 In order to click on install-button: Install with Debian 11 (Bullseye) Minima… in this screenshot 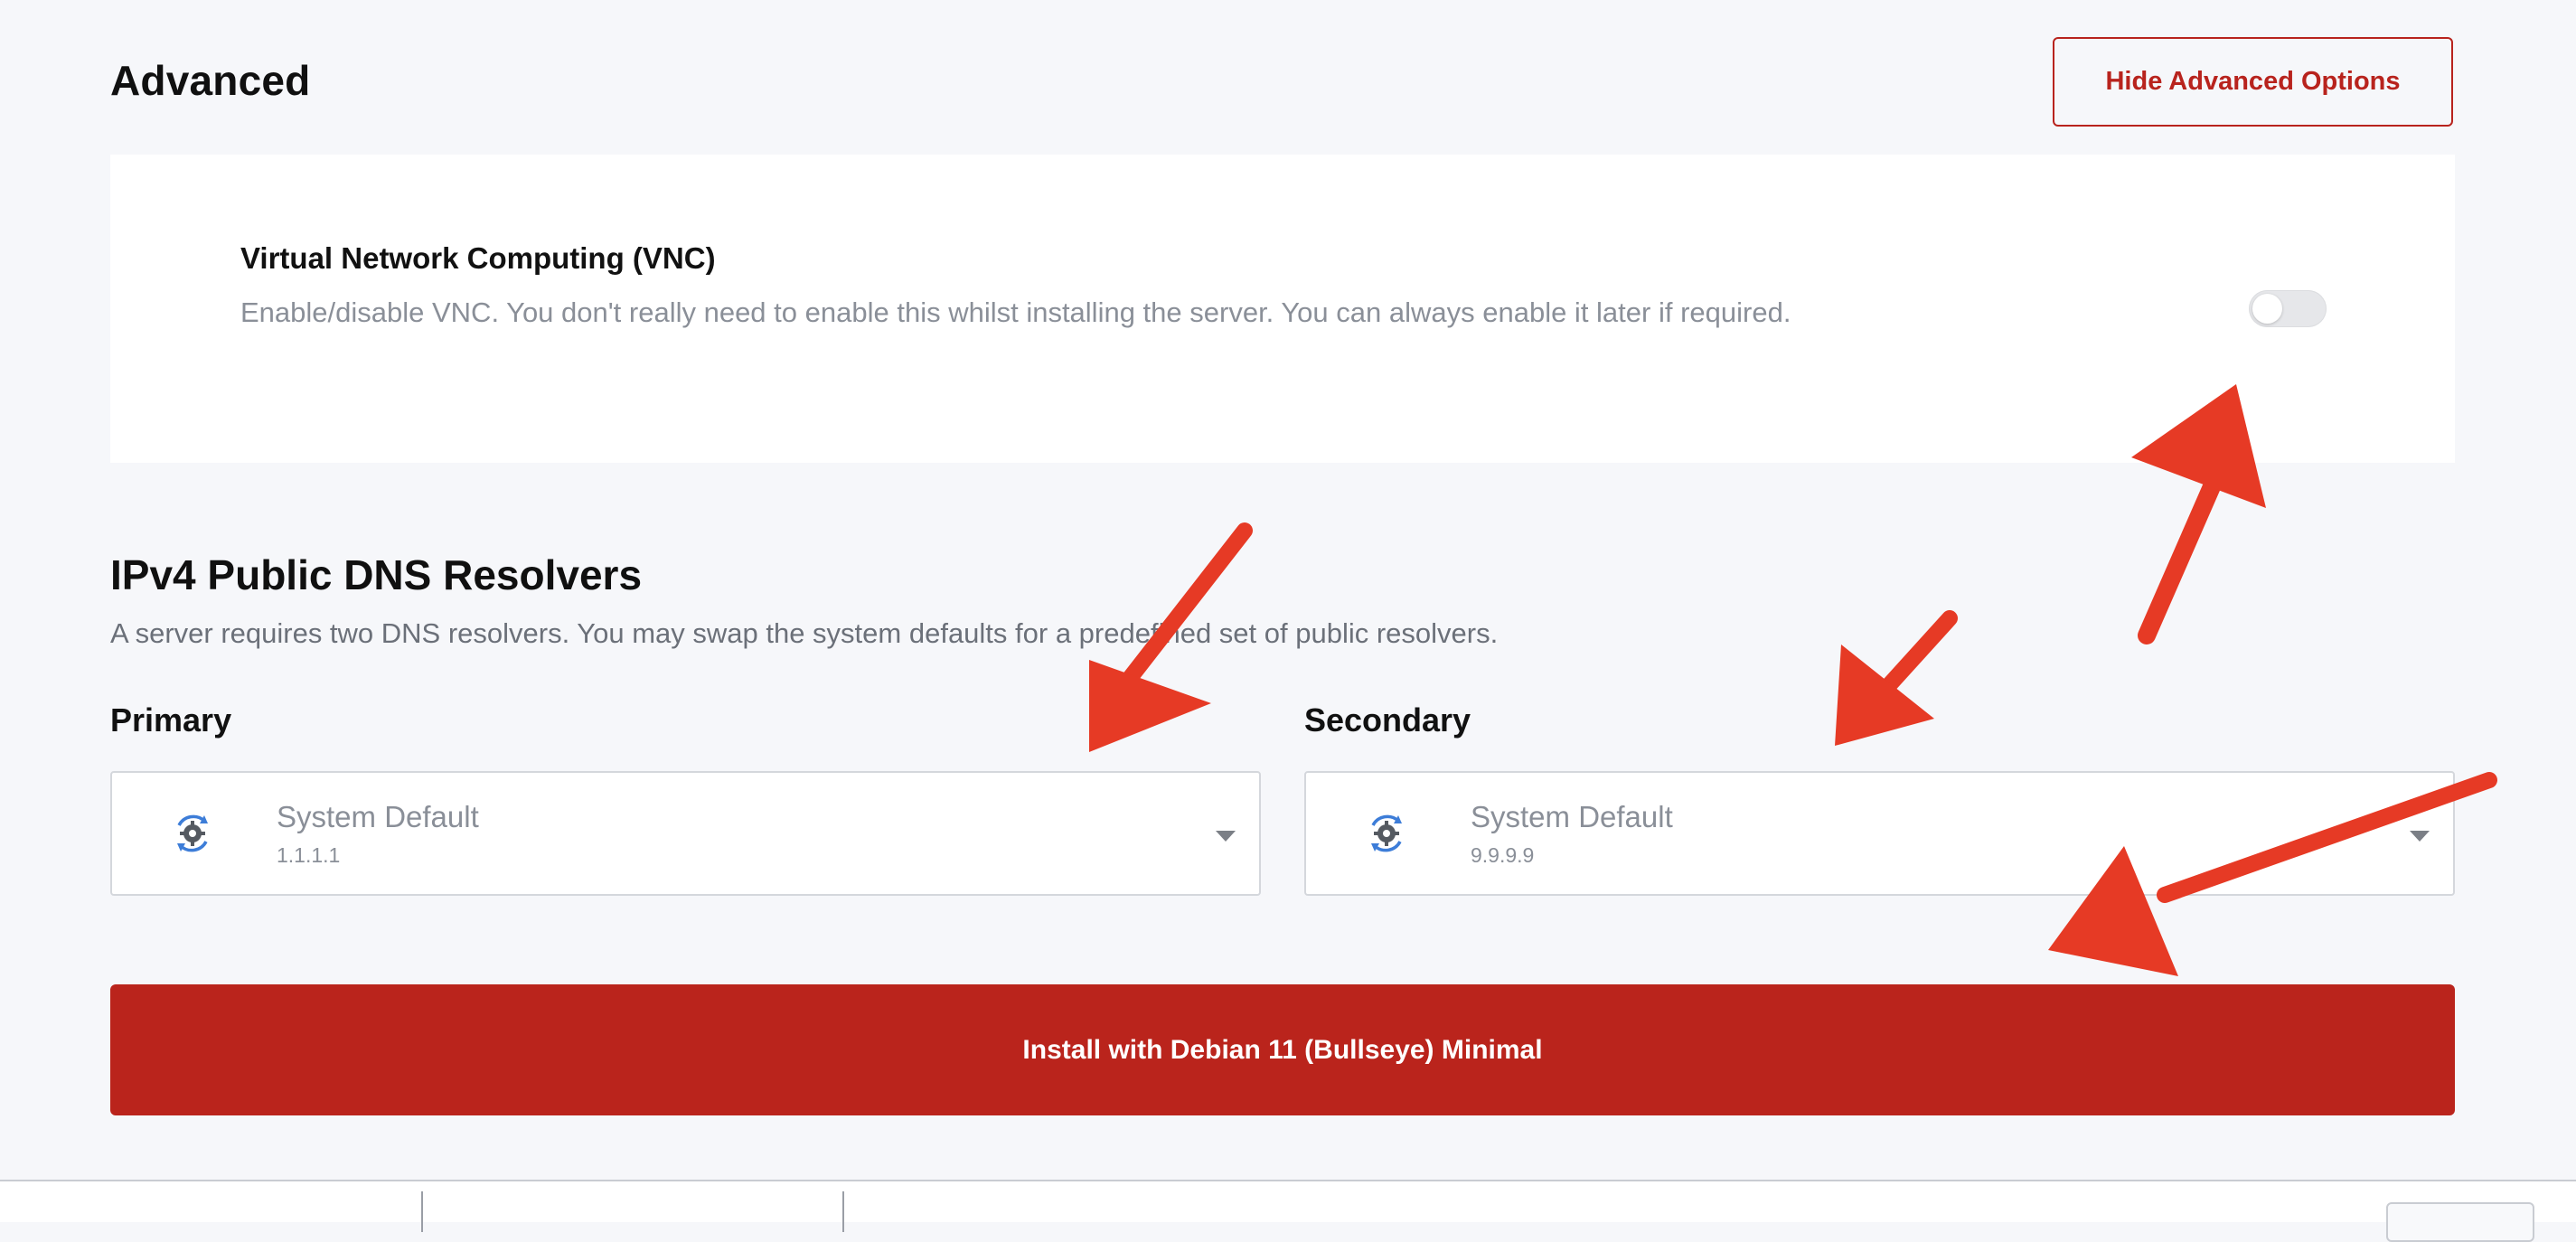, I will do `click(1283, 1049)`.